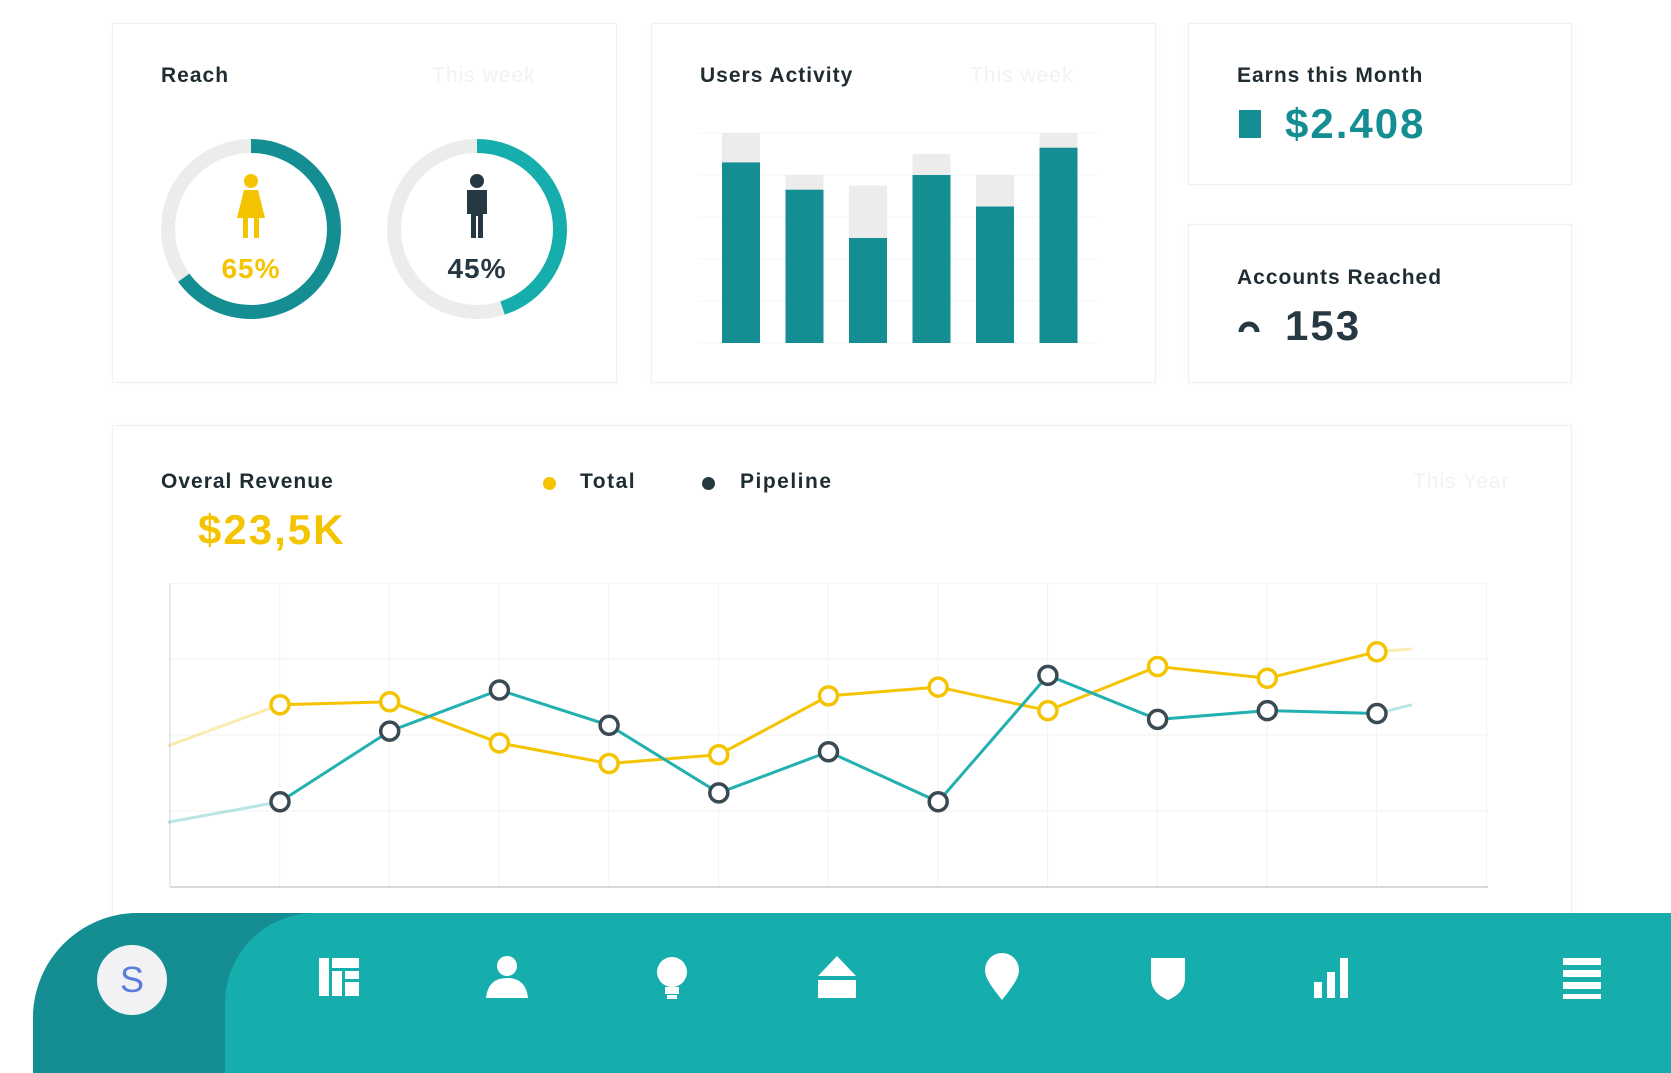 The width and height of the screenshot is (1671, 1073). What do you see at coordinates (777, 75) in the screenshot?
I see `users-activity-title: Users Activity` at bounding box center [777, 75].